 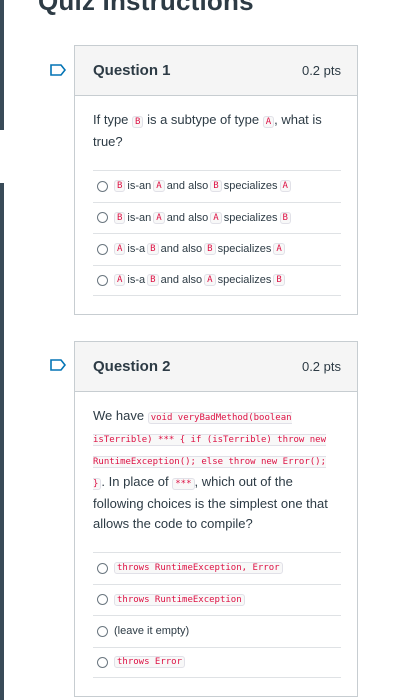 I want to click on answer-code: throws Error, so click(x=150, y=662).